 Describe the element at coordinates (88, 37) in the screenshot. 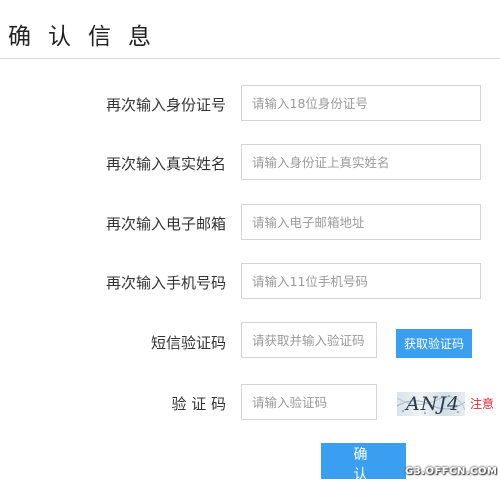

I see `page-title: 确认信息` at that location.